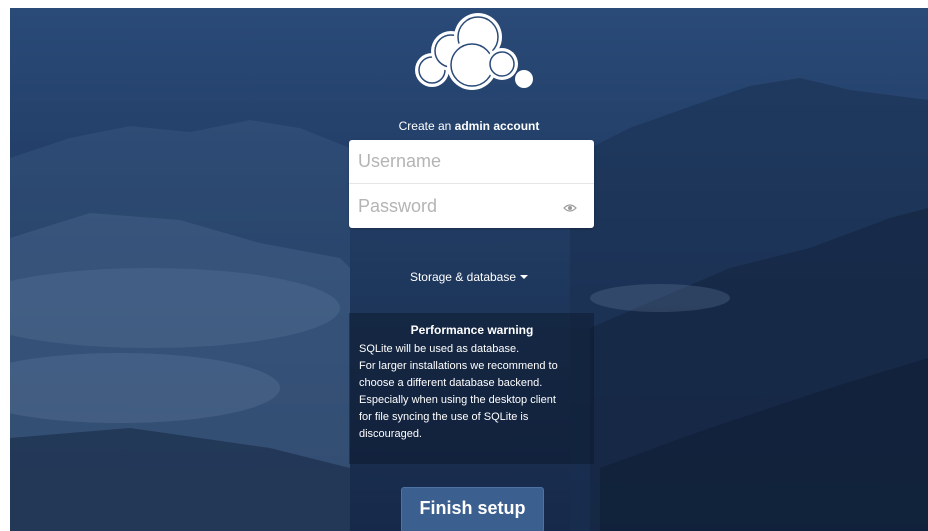 This screenshot has height=531, width=928. Describe the element at coordinates (457, 400) in the screenshot. I see `warning-line: Especially when using the desktop client` at that location.